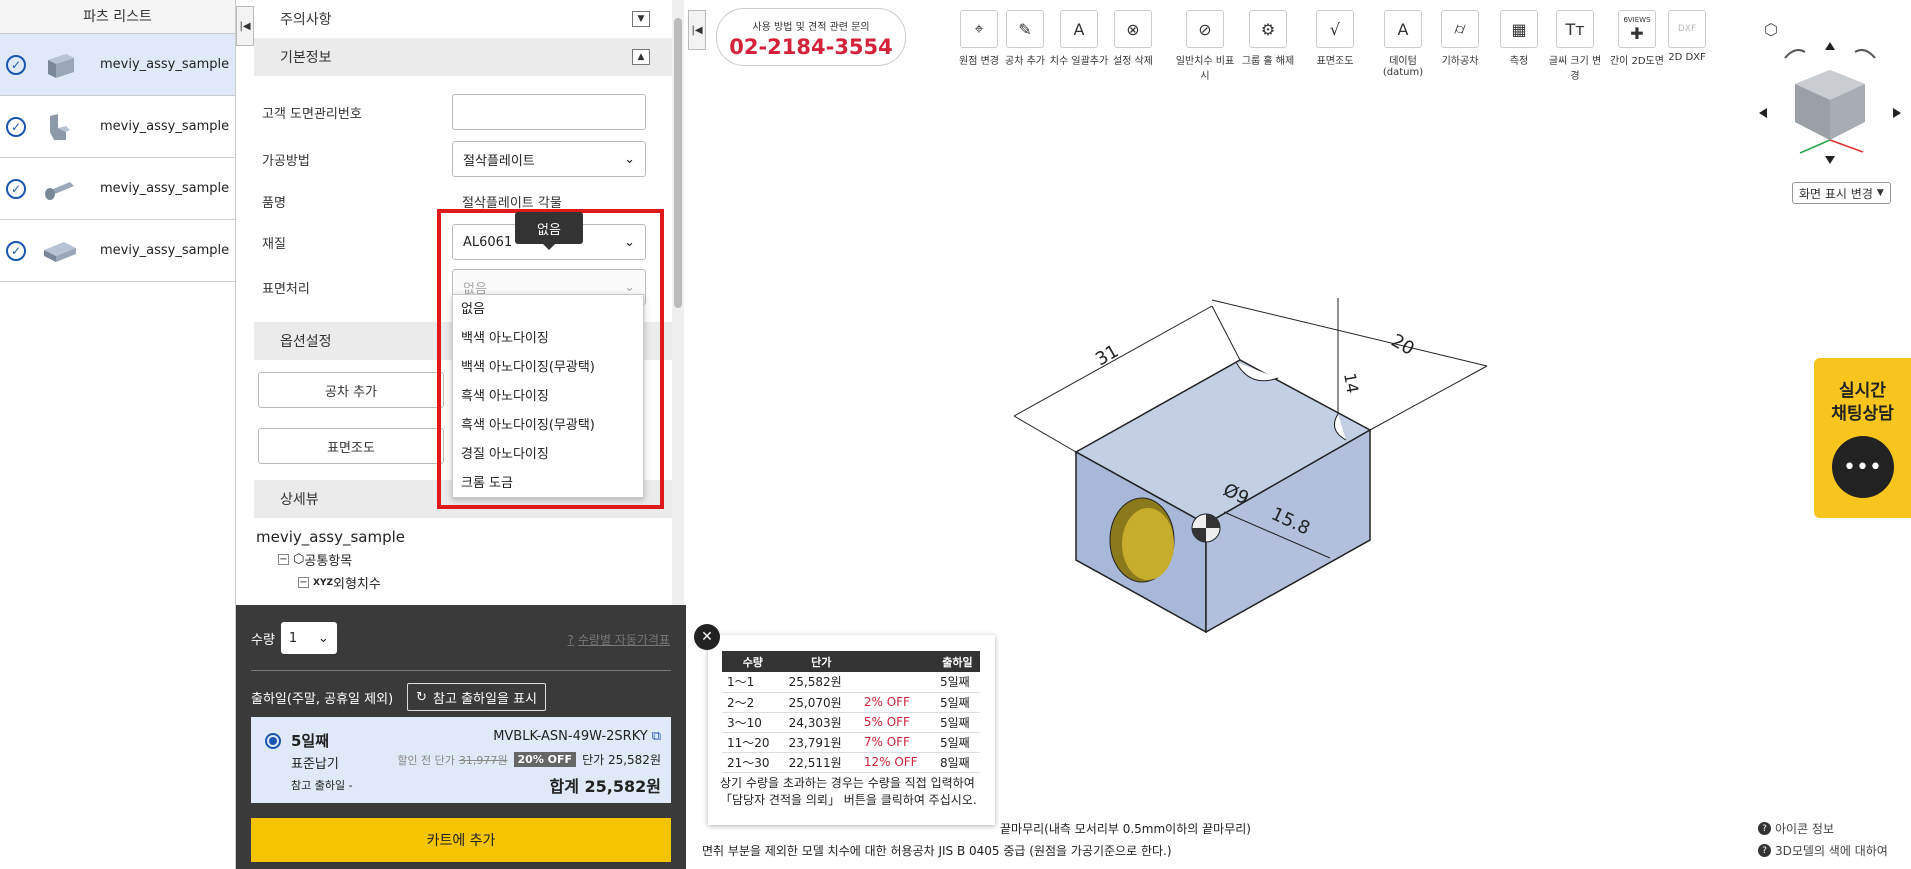 This screenshot has height=869, width=1911. Describe the element at coordinates (1771, 29) in the screenshot. I see `home-view-icon: ⬡` at that location.